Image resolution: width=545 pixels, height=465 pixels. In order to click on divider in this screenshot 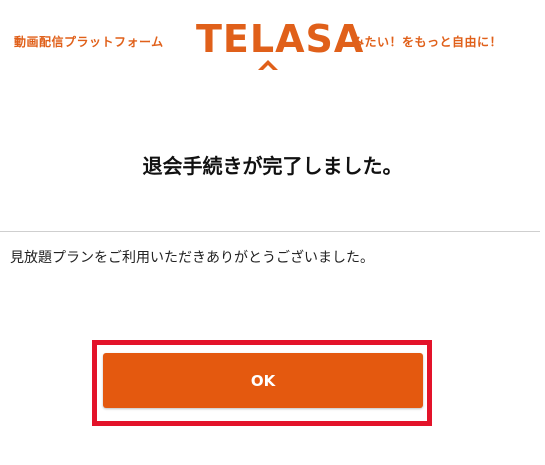, I will do `click(270, 231)`.